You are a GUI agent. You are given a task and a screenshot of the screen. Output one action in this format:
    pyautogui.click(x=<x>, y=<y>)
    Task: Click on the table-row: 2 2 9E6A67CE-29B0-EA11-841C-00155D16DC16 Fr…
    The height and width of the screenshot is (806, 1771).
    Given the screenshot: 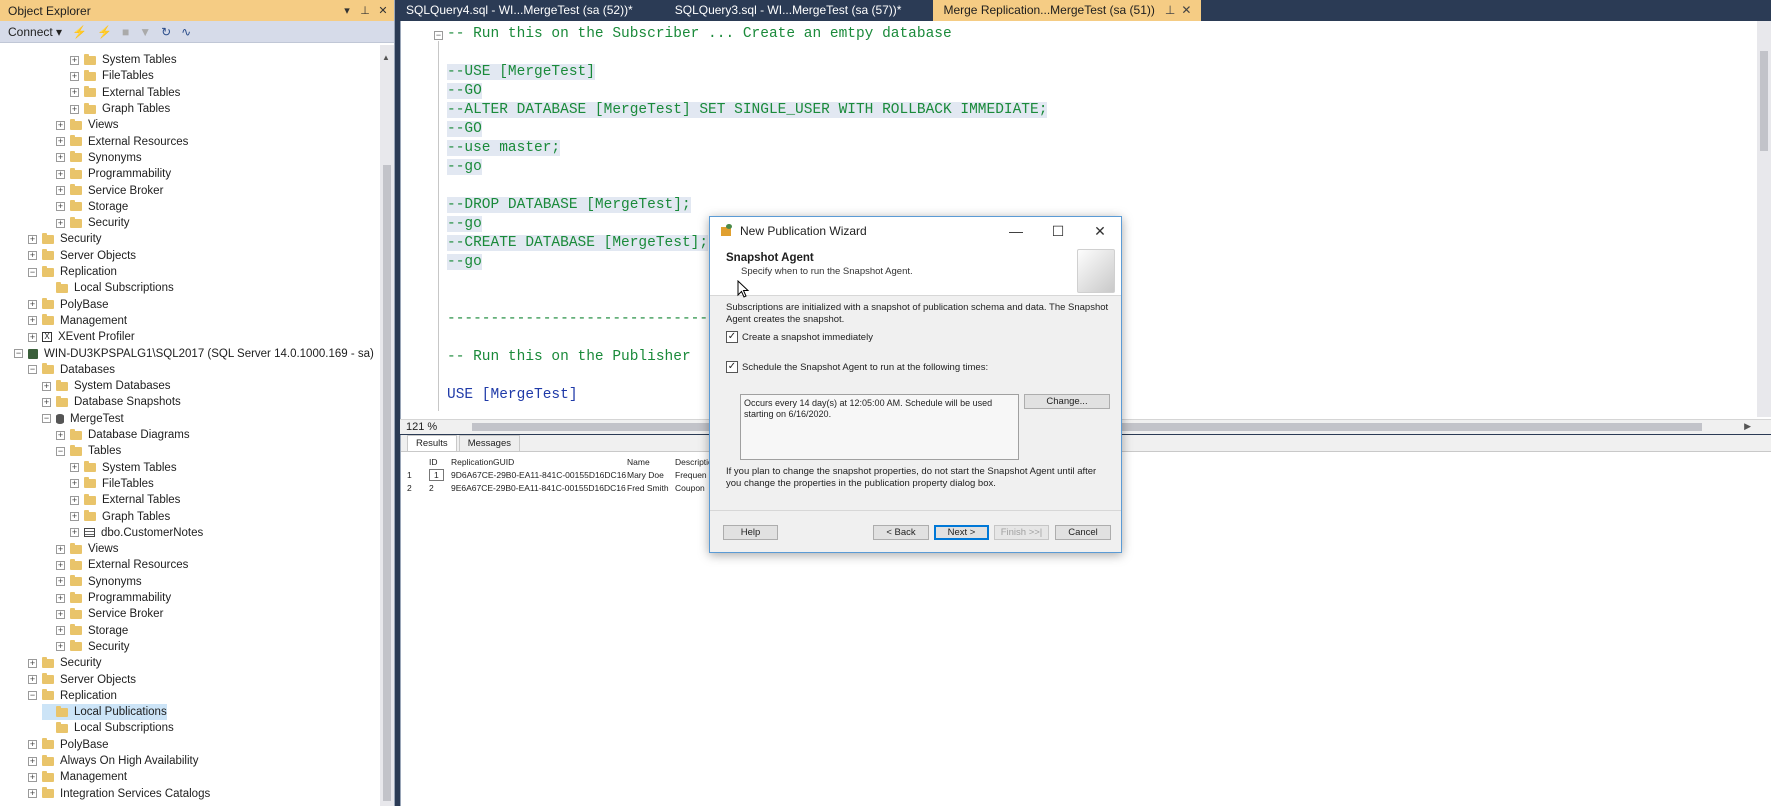 What is the action you would take?
    pyautogui.click(x=571, y=487)
    